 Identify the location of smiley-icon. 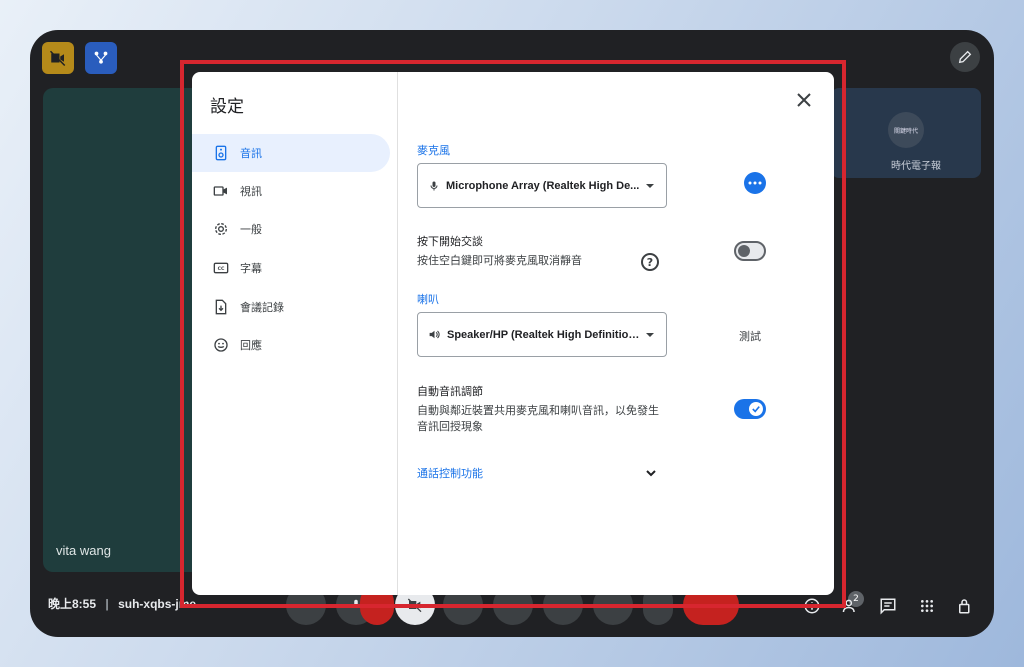
(221, 345).